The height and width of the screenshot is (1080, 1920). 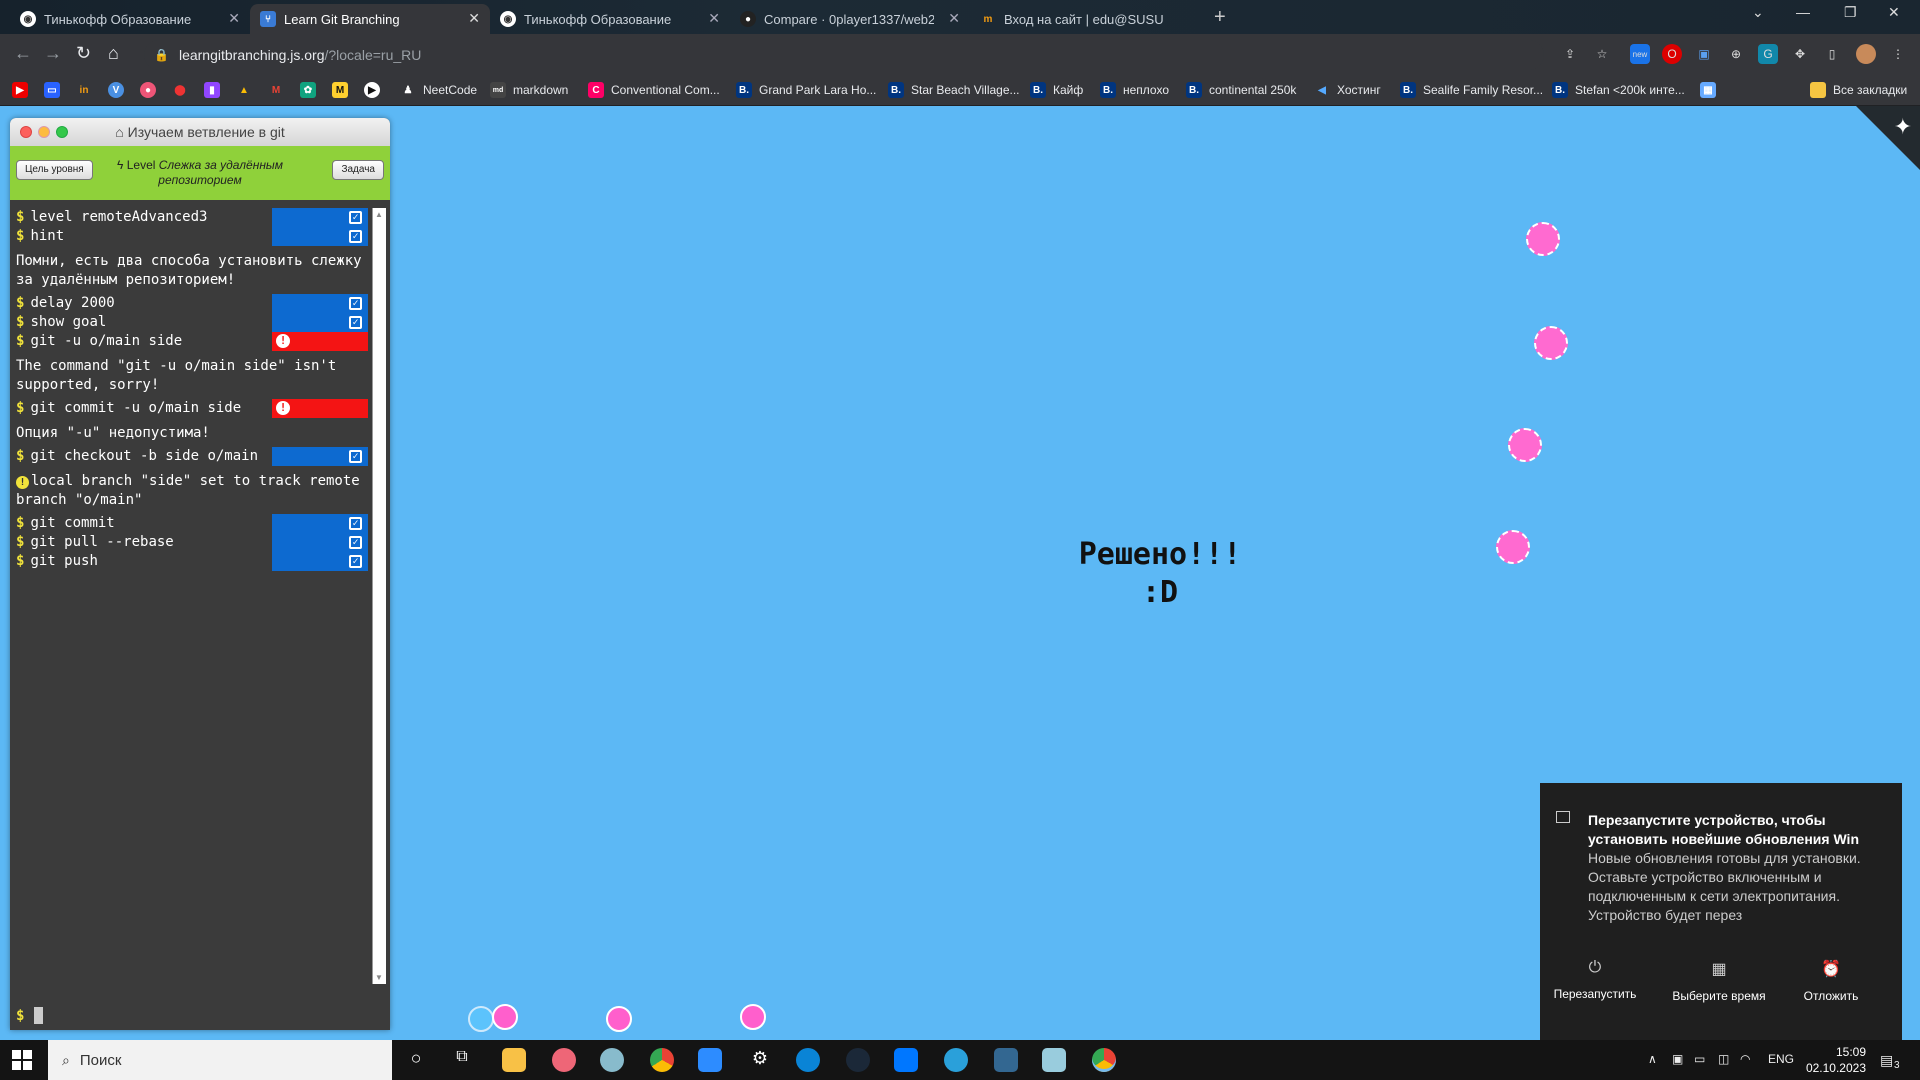 I want to click on tab-tinkoff-1: ◉ Тинькофф Образование ✕, so click(x=130, y=19).